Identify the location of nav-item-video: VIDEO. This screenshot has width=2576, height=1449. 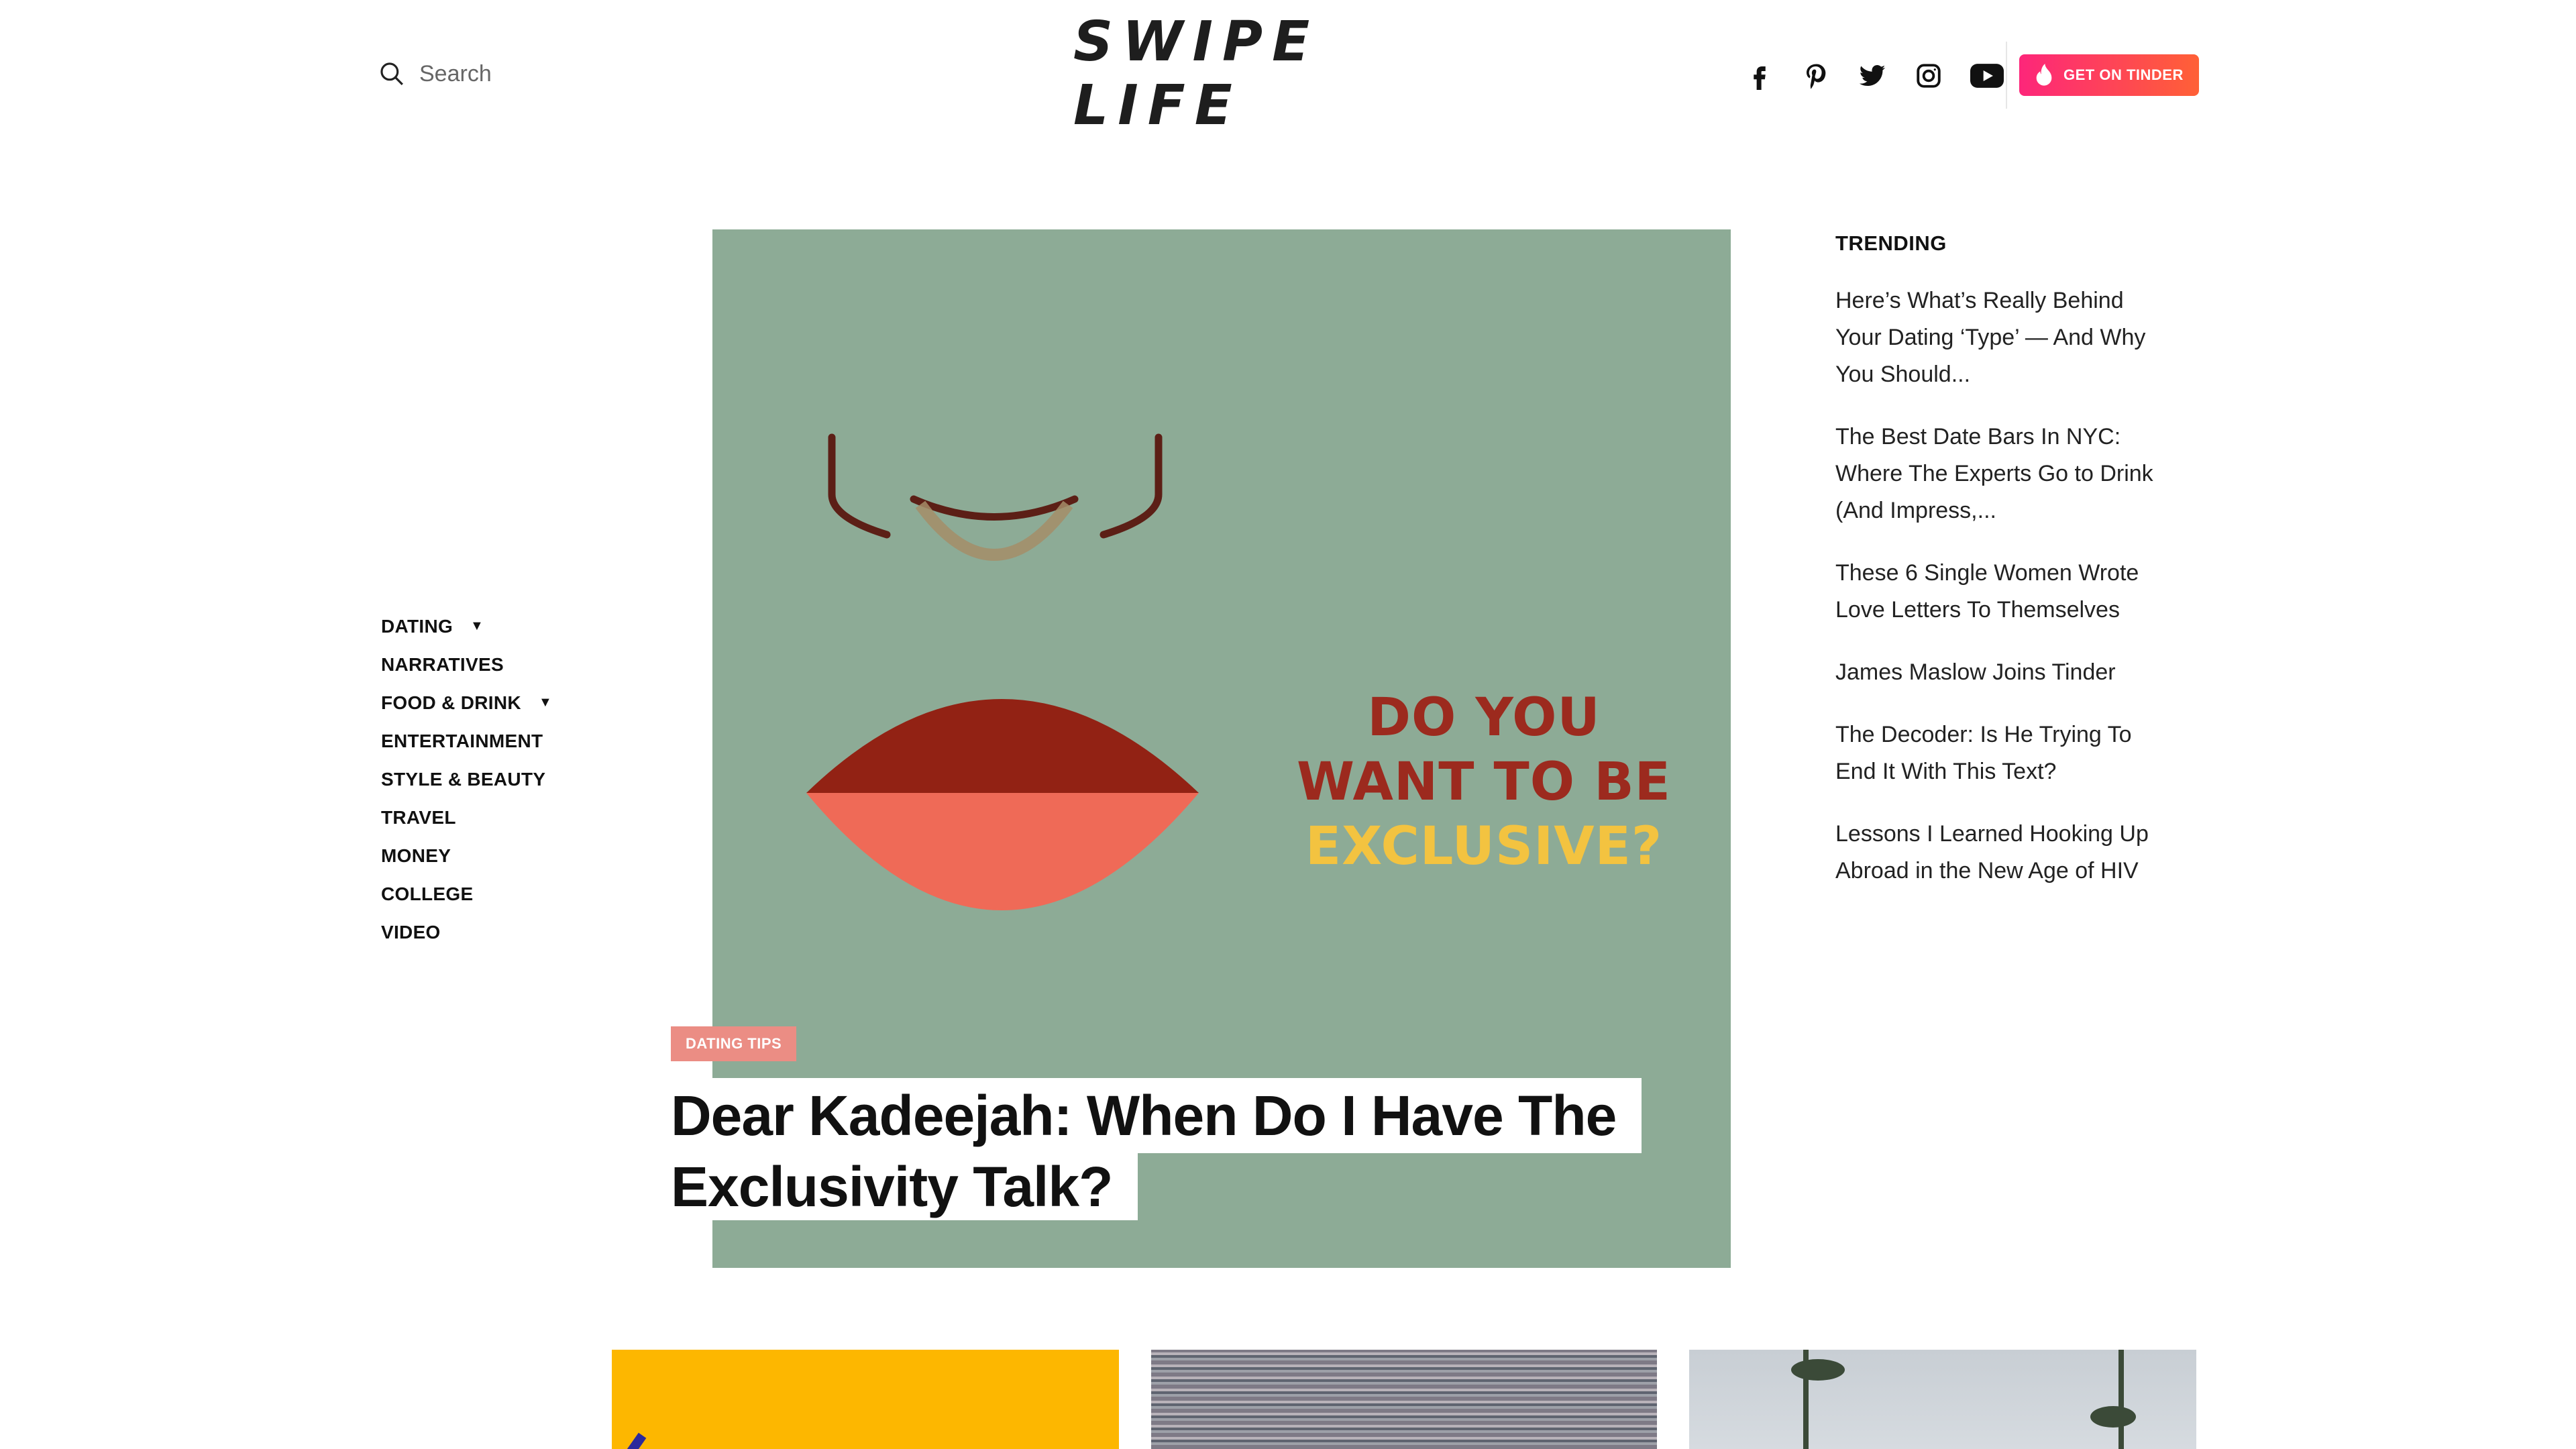
(481, 932).